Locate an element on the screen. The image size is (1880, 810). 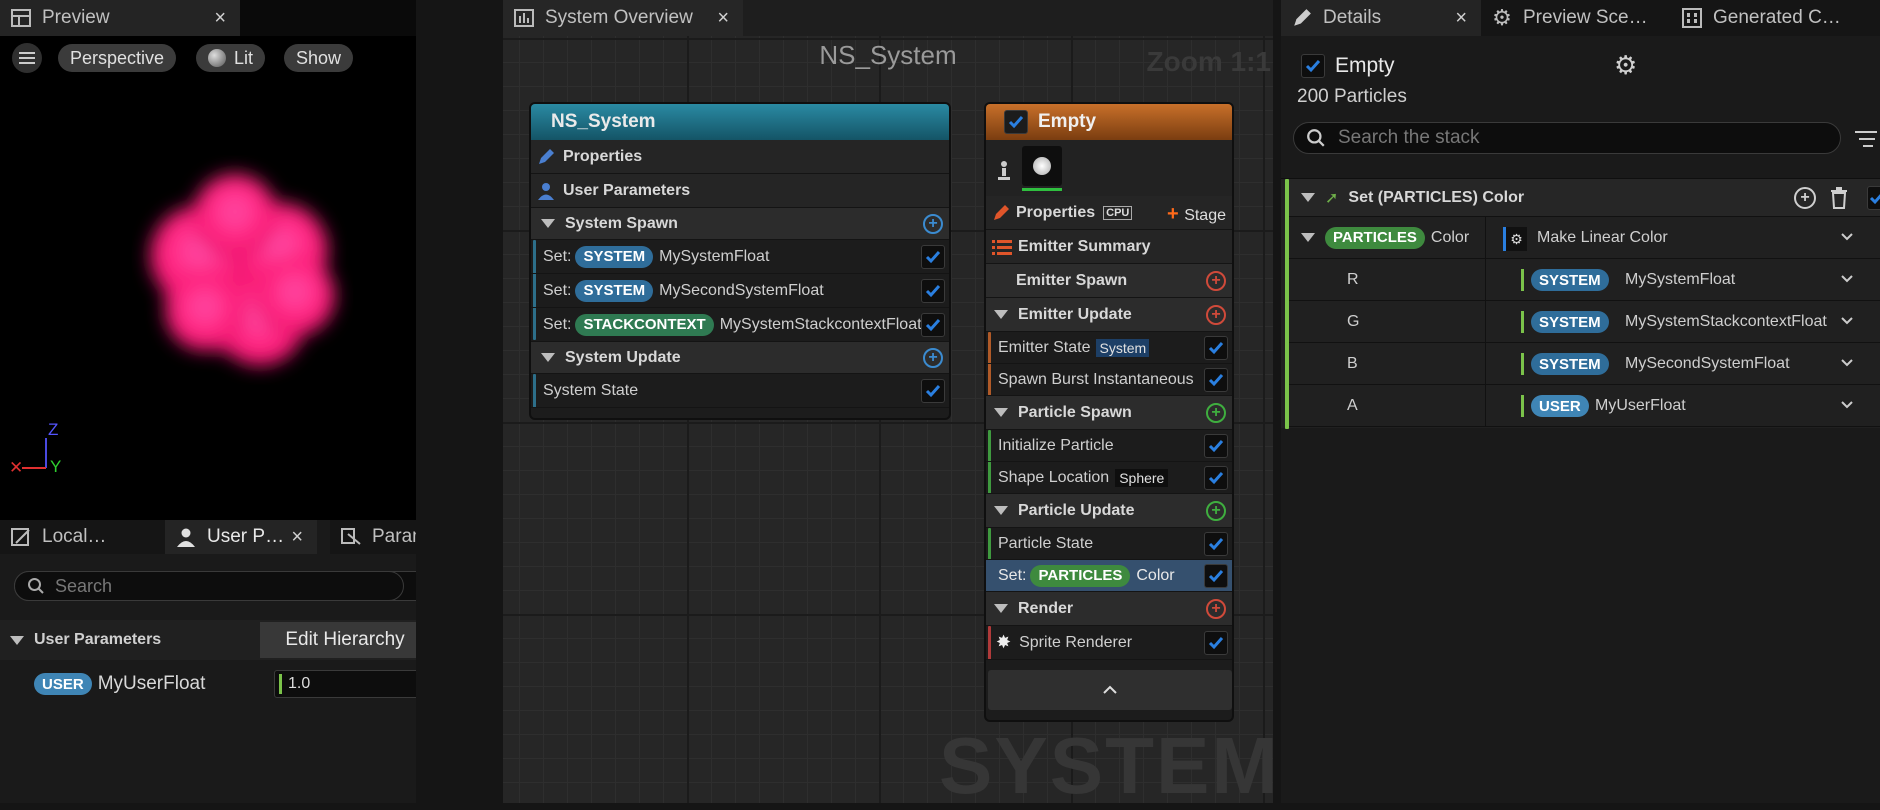
tab-user-params: User P… × is located at coordinates (241, 537).